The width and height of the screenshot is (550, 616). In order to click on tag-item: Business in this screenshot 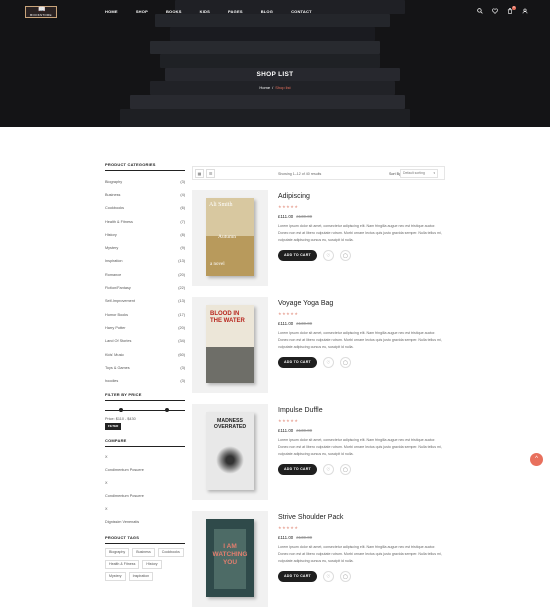, I will do `click(143, 552)`.